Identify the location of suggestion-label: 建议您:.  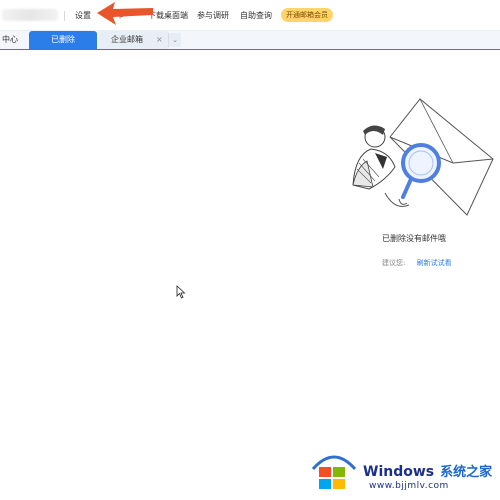
(394, 263).